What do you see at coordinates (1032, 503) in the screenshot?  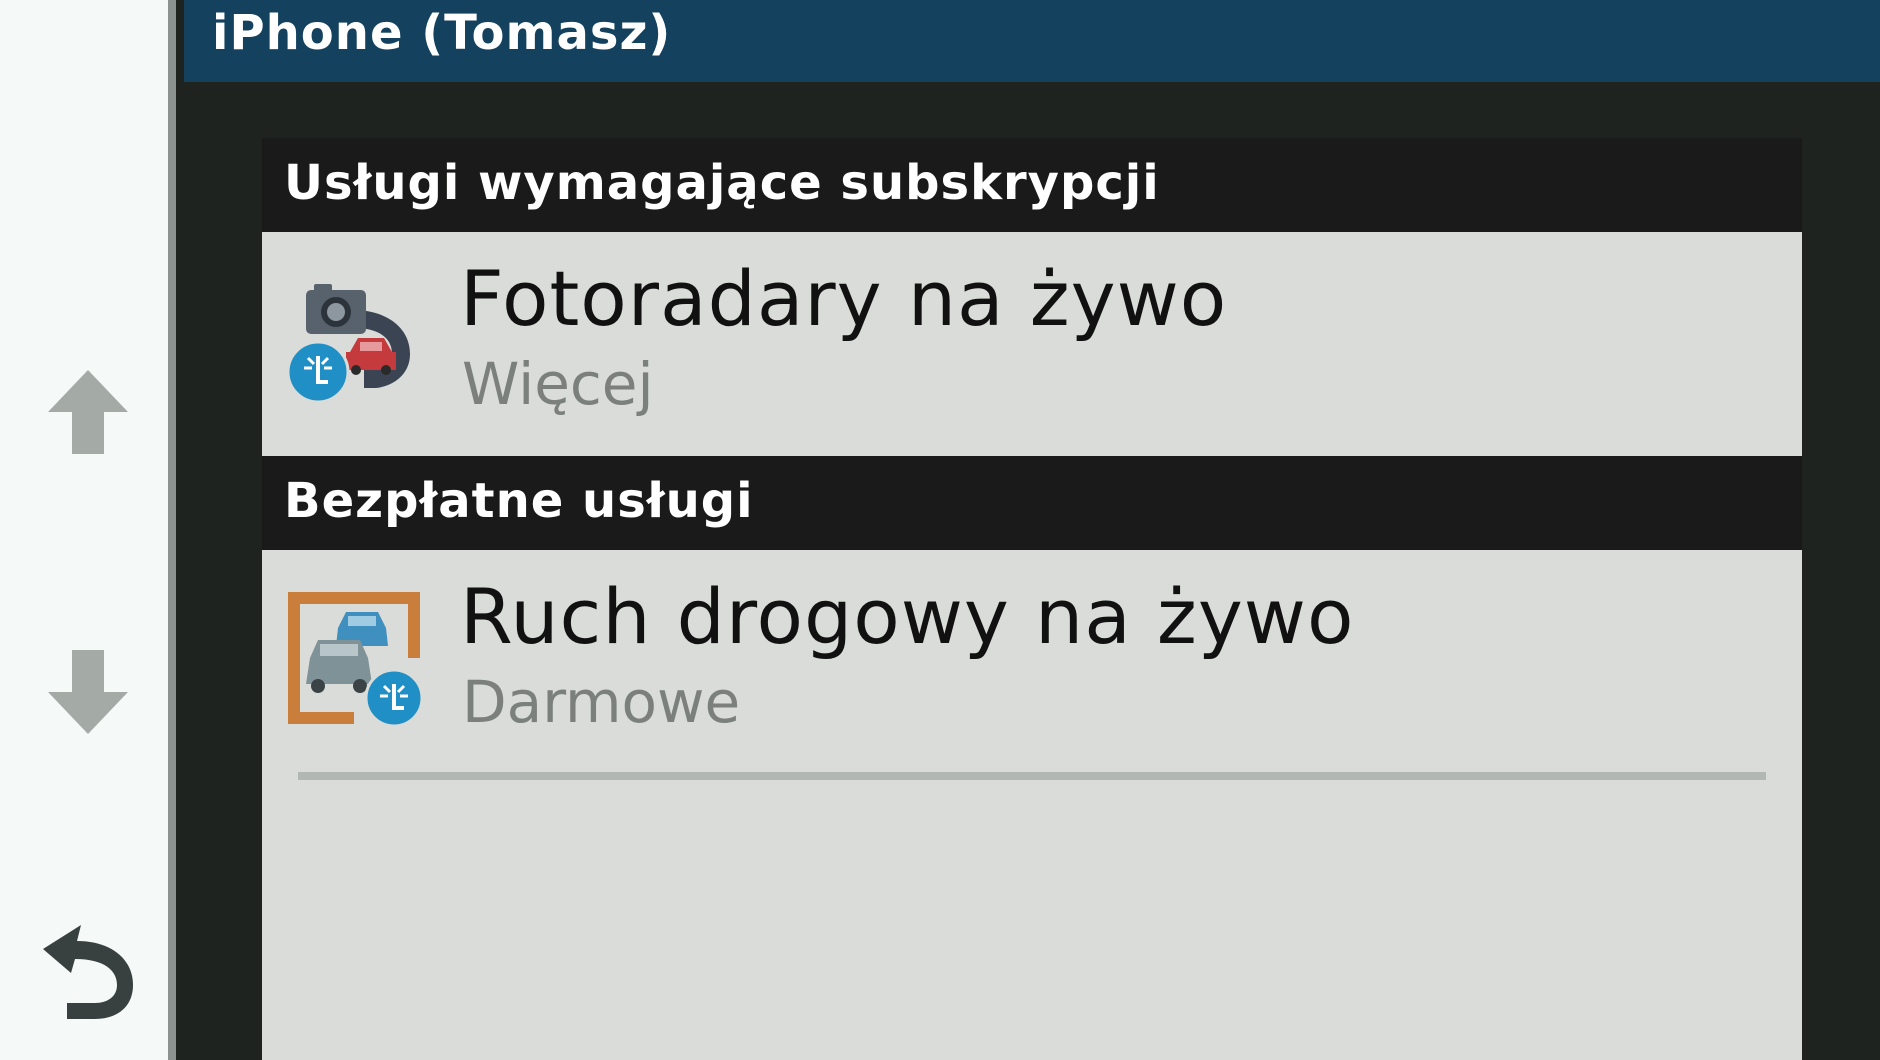 I see `section-header-free: Bezpłatne usługi` at bounding box center [1032, 503].